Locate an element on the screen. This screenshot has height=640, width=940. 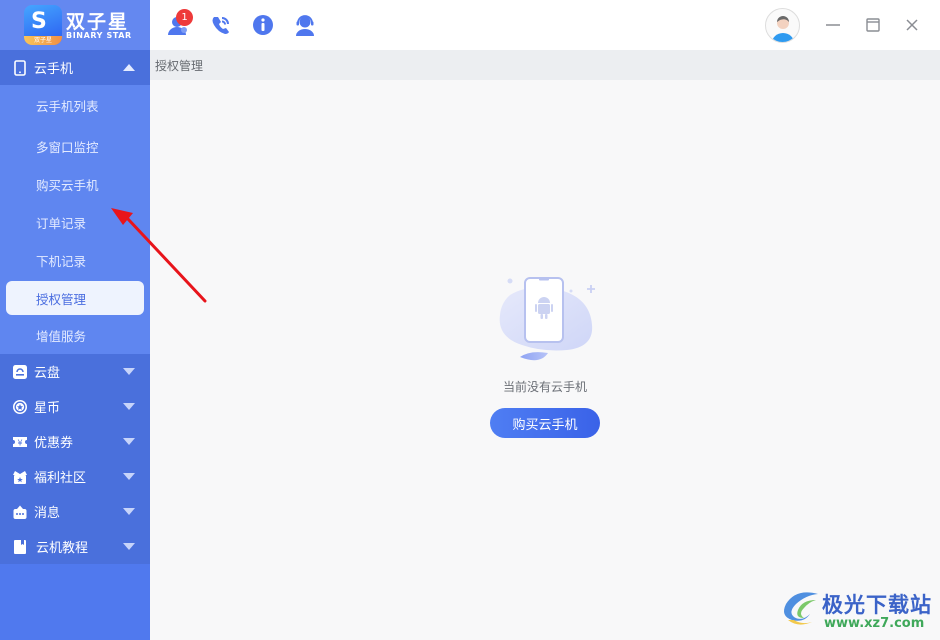
watermark-url: www.xz7.com is located at coordinates (874, 623).